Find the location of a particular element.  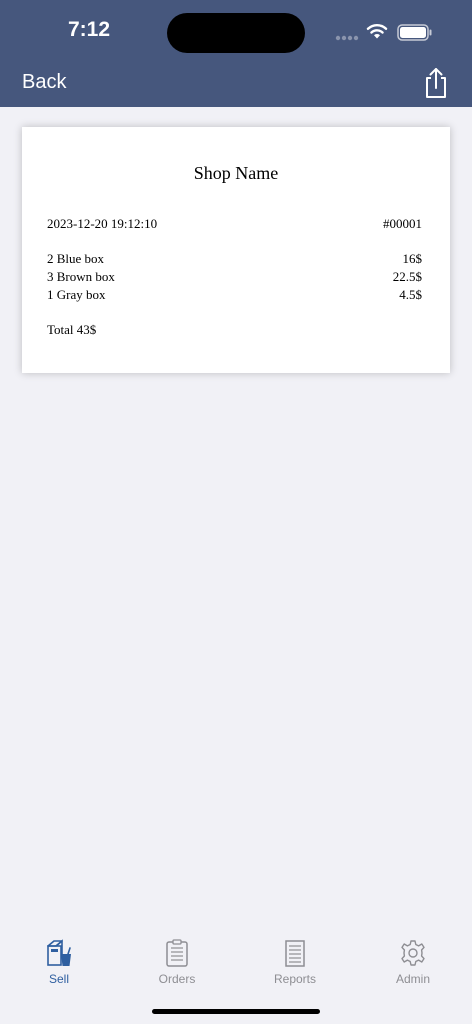

order-number: #00001 is located at coordinates (402, 223).